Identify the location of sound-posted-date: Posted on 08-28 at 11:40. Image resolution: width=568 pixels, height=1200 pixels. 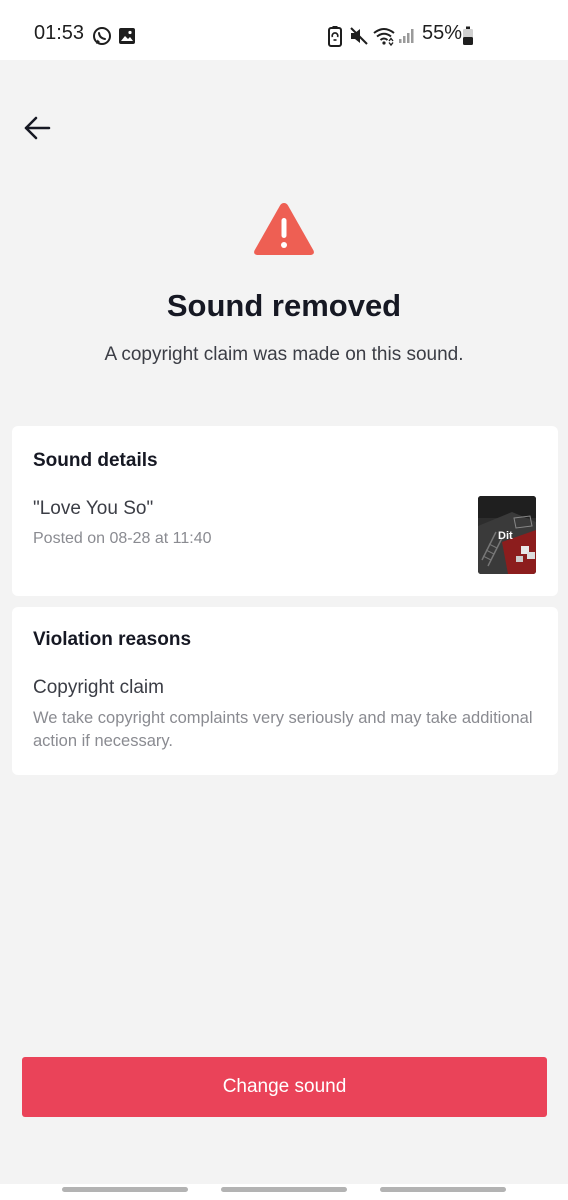
(122, 538).